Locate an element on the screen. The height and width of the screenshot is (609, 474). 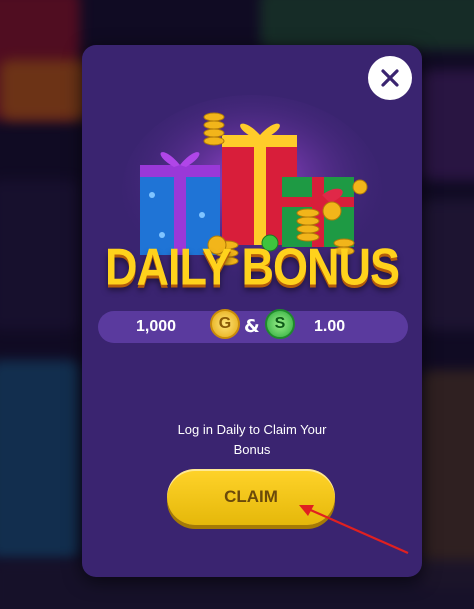
sweeps-coin-letter: S is located at coordinates (280, 323).